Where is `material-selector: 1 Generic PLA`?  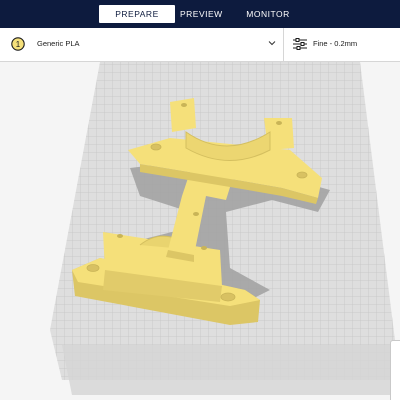
material-selector: 1 Generic PLA is located at coordinates (141, 44).